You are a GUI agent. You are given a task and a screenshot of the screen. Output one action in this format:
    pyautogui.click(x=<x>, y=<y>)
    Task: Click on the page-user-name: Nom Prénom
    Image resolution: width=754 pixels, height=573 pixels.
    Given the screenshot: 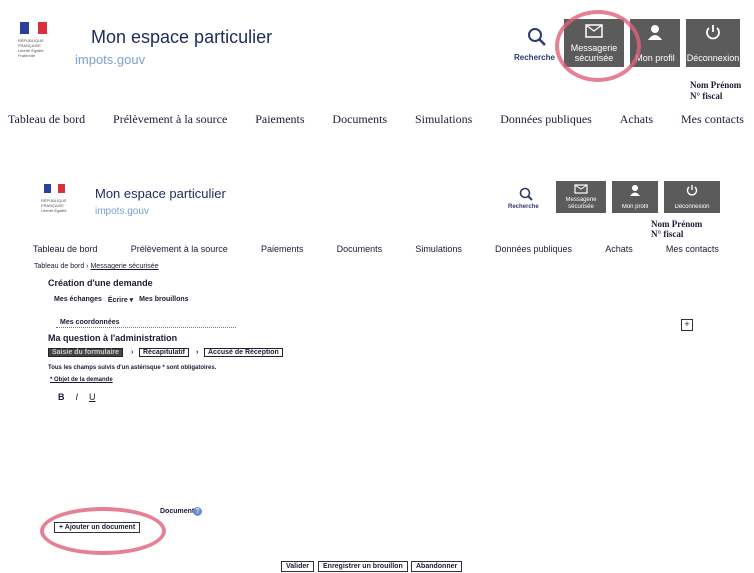 What is the action you would take?
    pyautogui.click(x=677, y=224)
    